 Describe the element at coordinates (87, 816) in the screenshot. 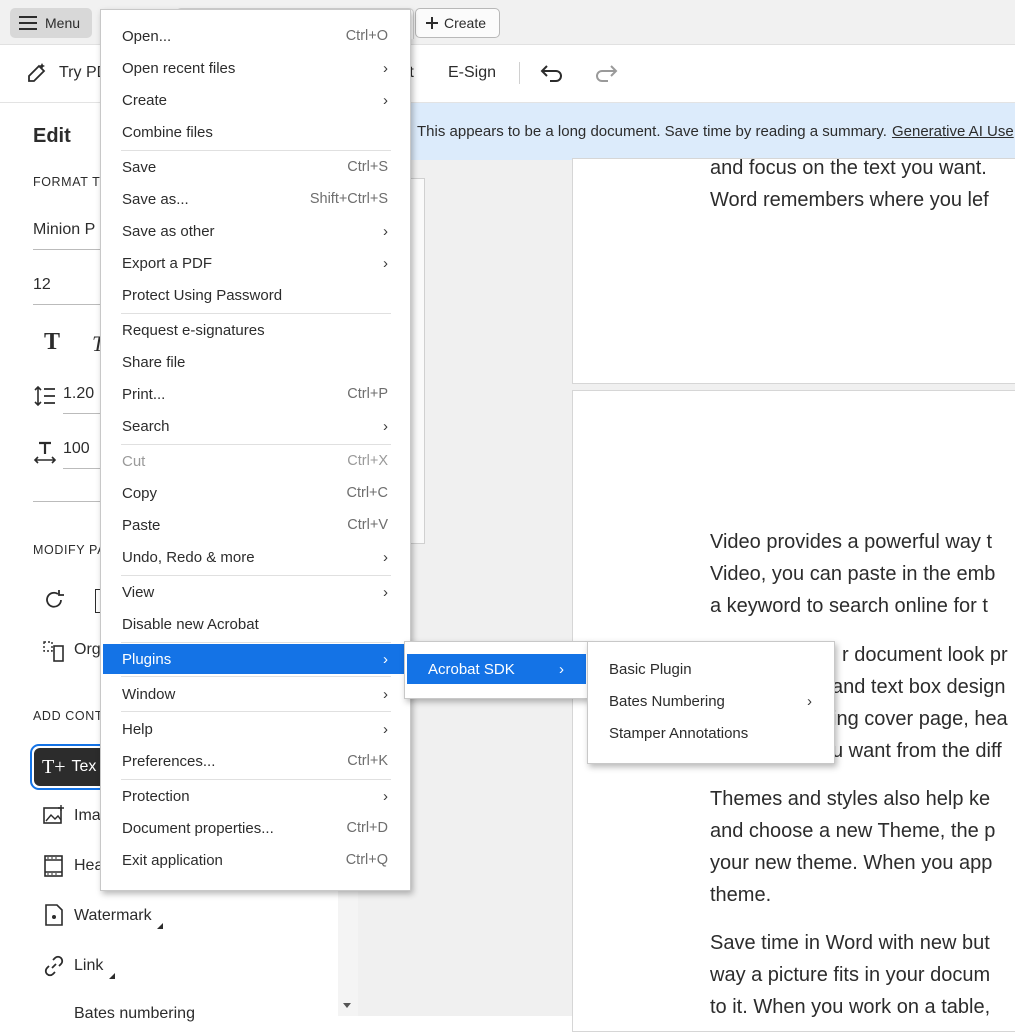

I see `add-image-label: Ima` at that location.